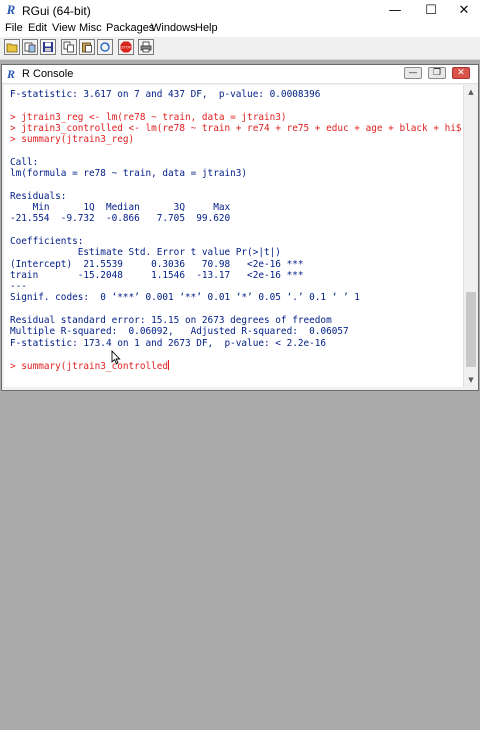 The height and width of the screenshot is (730, 480). I want to click on console-command-line: > summary(jtrain3_reg), so click(72, 140).